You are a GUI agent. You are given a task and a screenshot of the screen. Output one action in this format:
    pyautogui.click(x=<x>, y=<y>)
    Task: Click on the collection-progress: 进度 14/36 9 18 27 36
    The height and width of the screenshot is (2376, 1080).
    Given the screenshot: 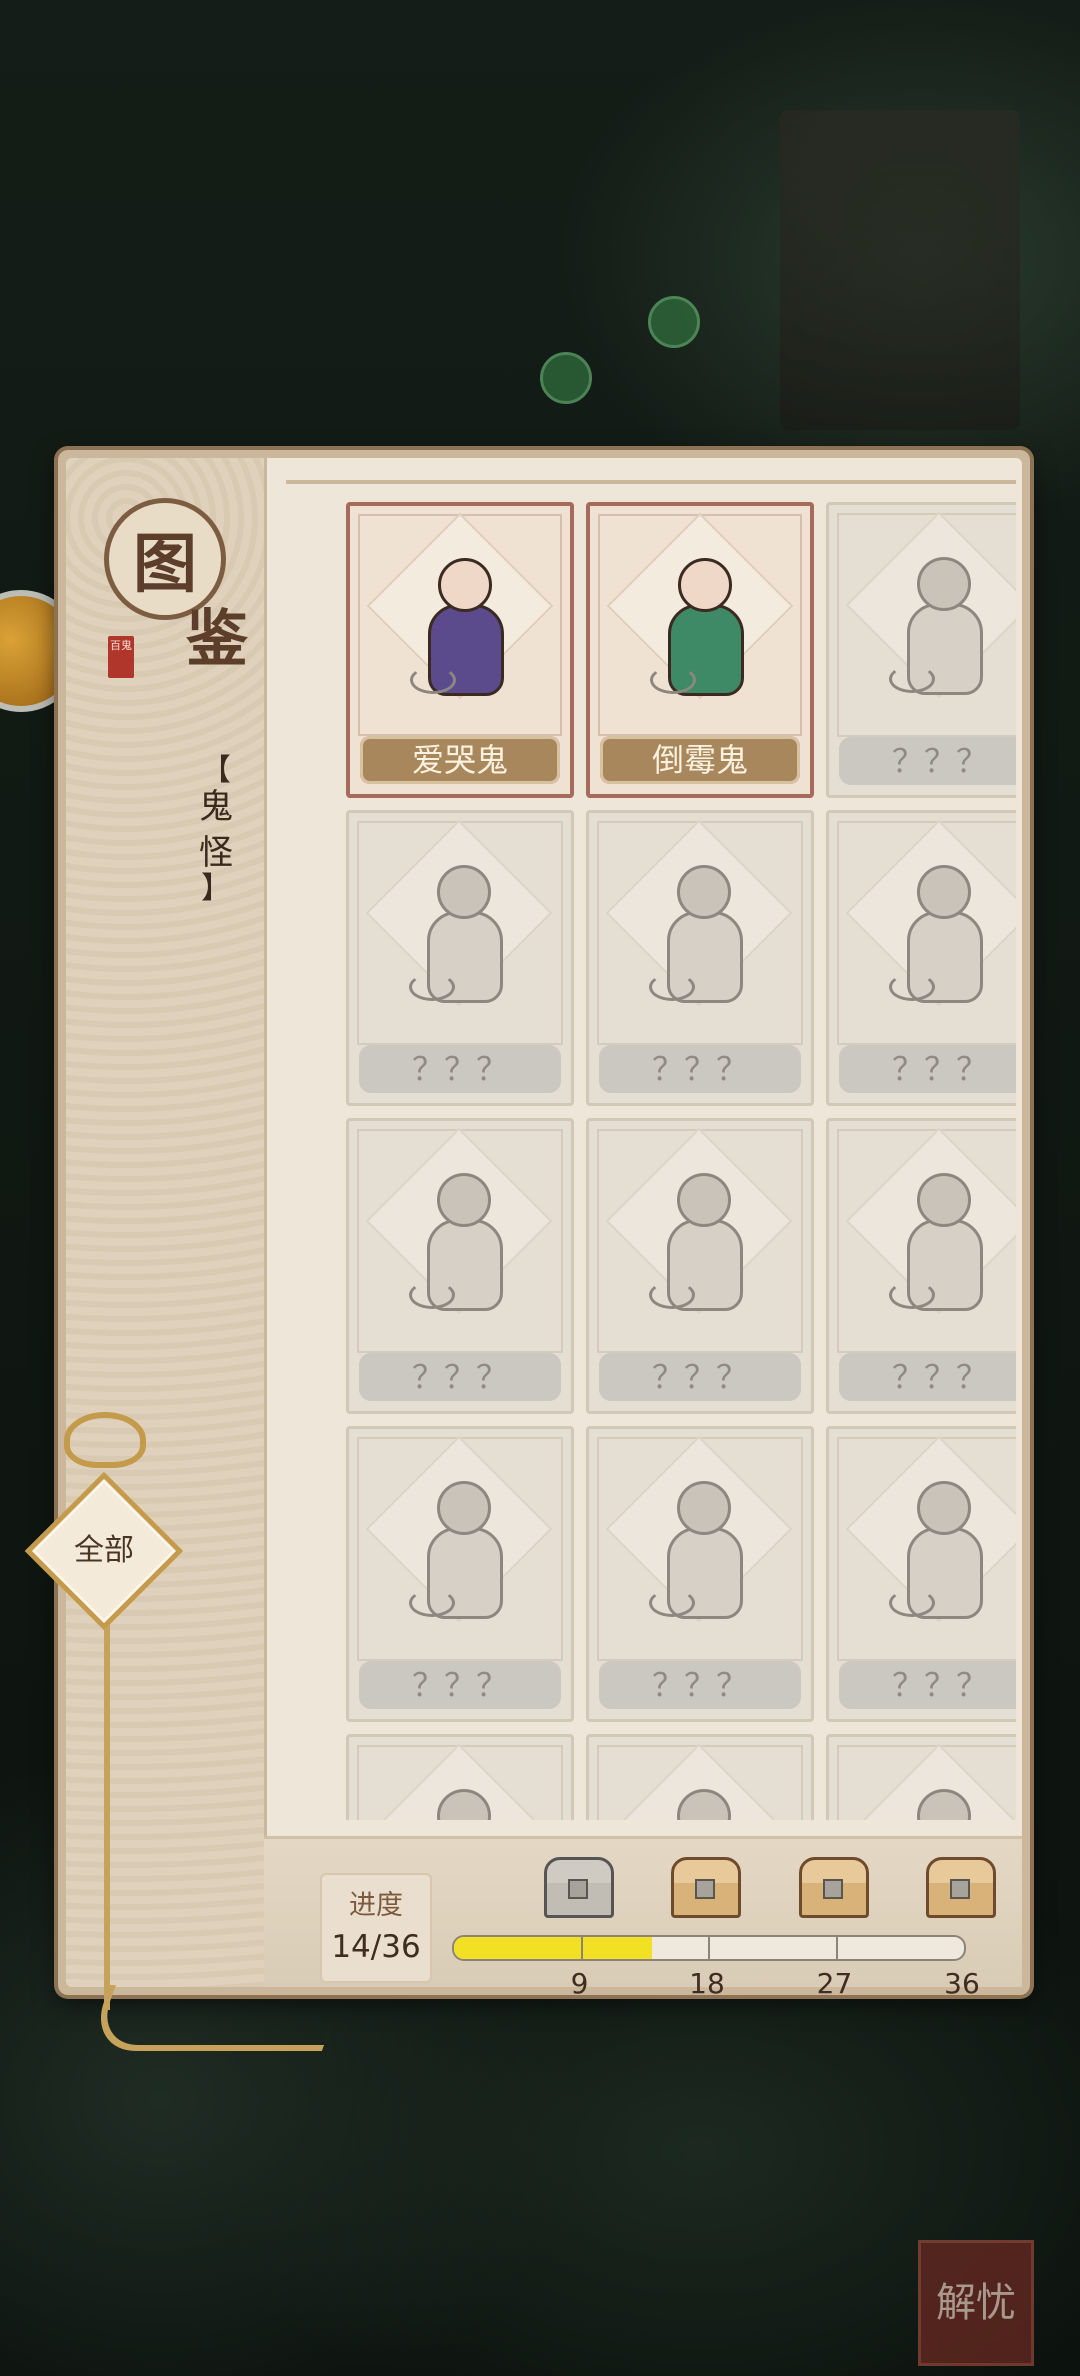 What is the action you would take?
    pyautogui.click(x=643, y=1918)
    